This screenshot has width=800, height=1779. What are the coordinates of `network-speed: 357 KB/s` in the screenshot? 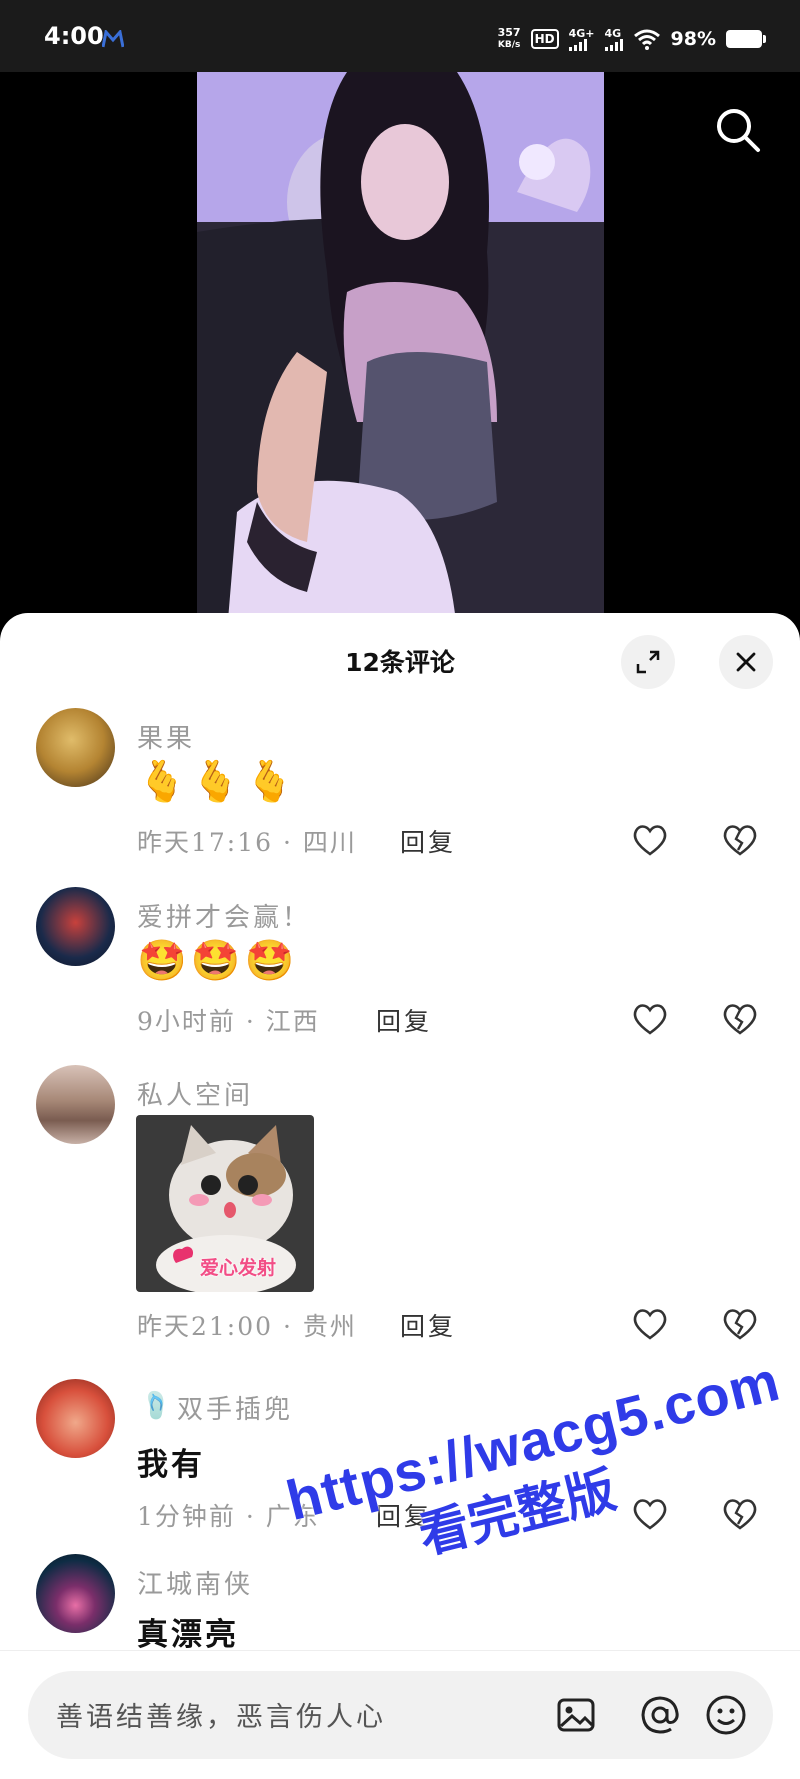 It's located at (509, 38).